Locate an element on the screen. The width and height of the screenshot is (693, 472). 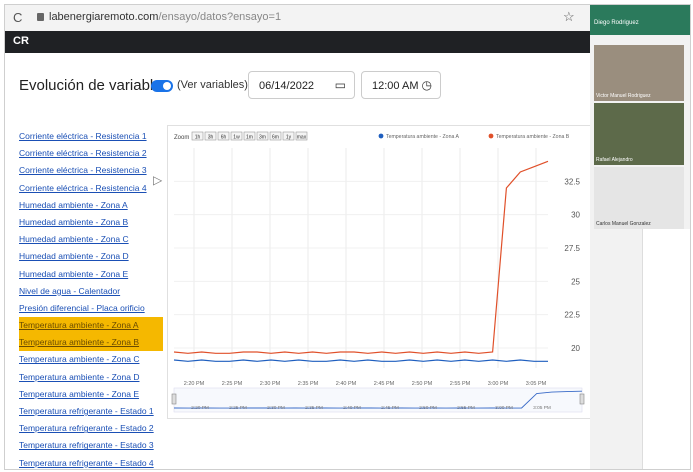
x-tick-label: 2:20 PM is located at coordinates (194, 384).